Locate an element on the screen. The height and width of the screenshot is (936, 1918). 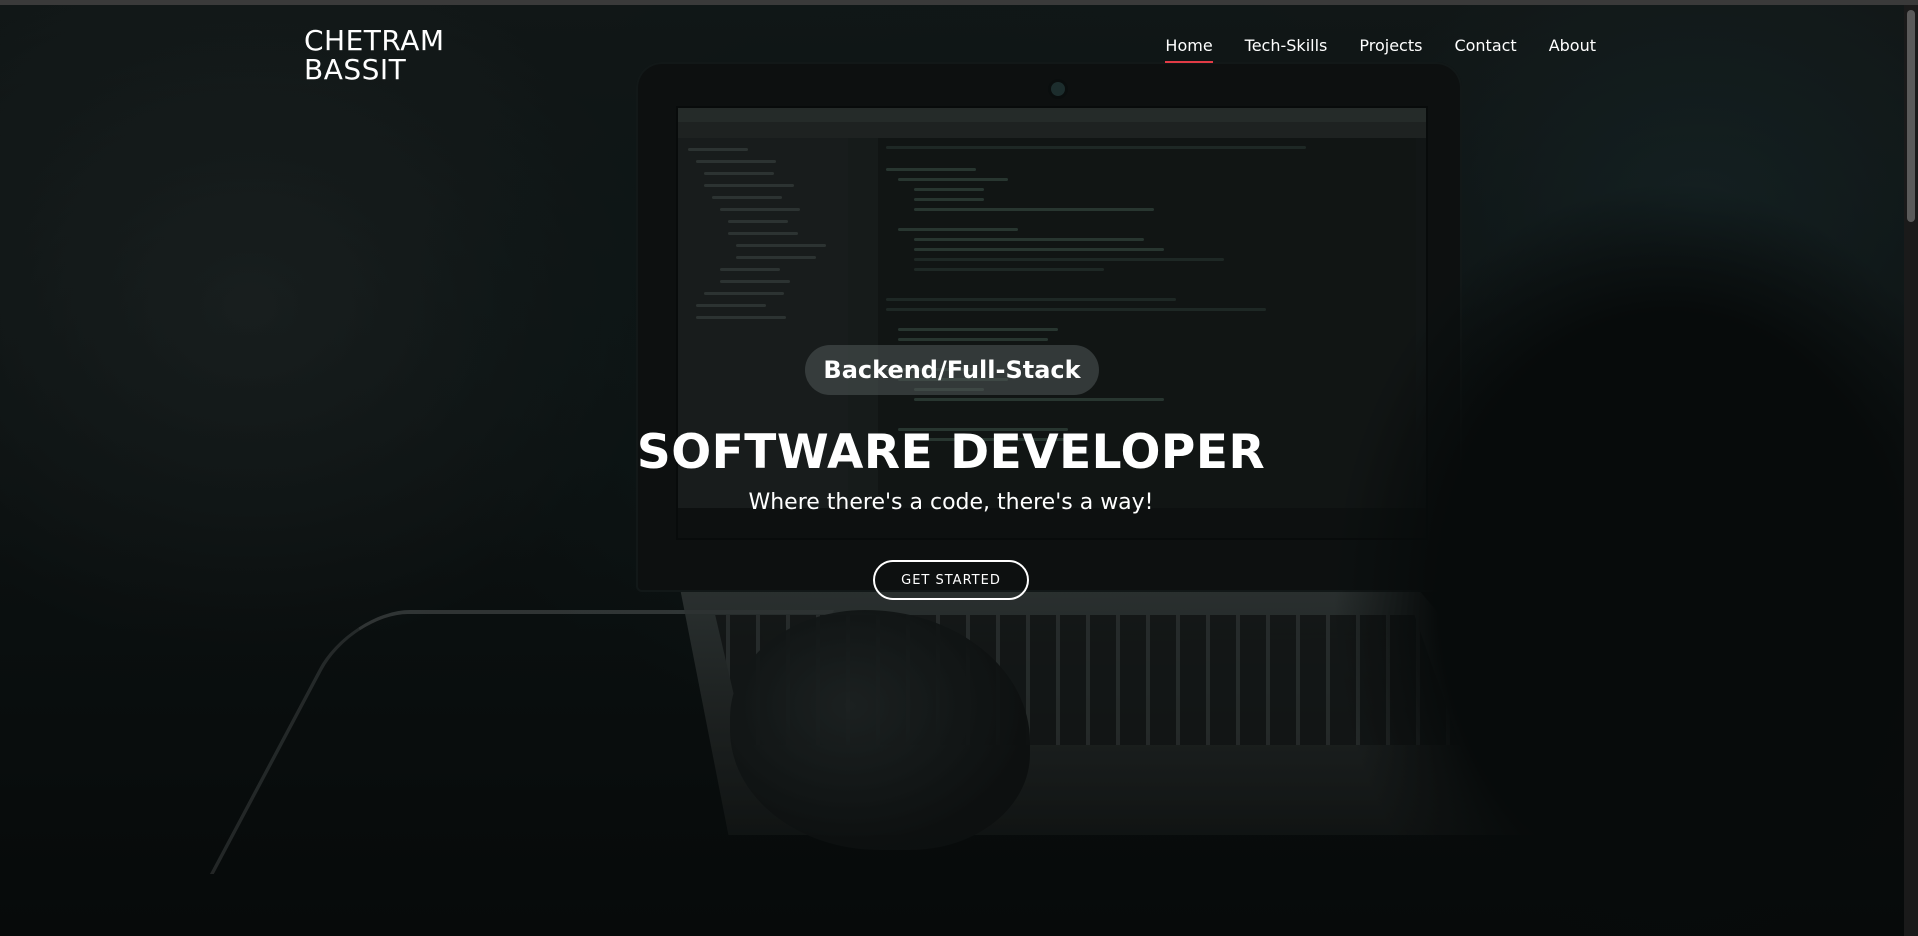
nav-item-projects: Projects is located at coordinates (1390, 49).